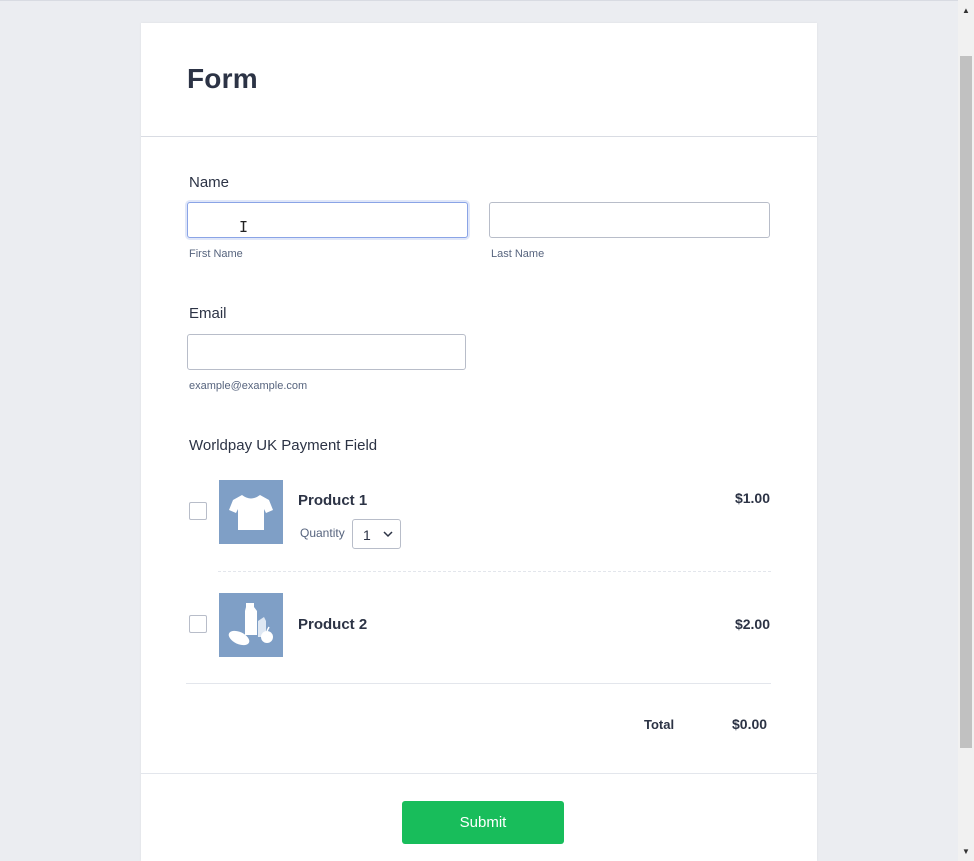  What do you see at coordinates (752, 498) in the screenshot?
I see `product-1-price: $1.00` at bounding box center [752, 498].